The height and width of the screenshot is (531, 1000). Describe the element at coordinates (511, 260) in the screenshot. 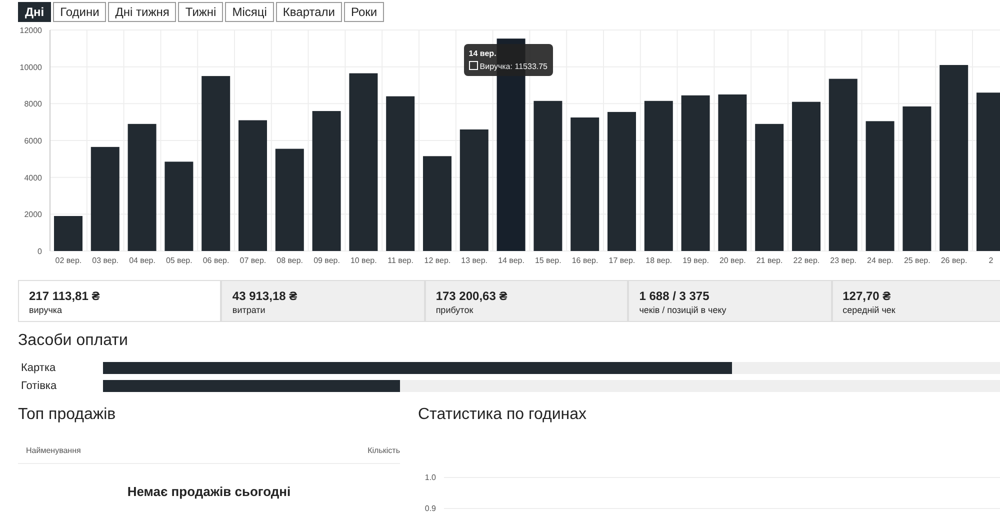

I see `axis-label: 14 вер.` at that location.